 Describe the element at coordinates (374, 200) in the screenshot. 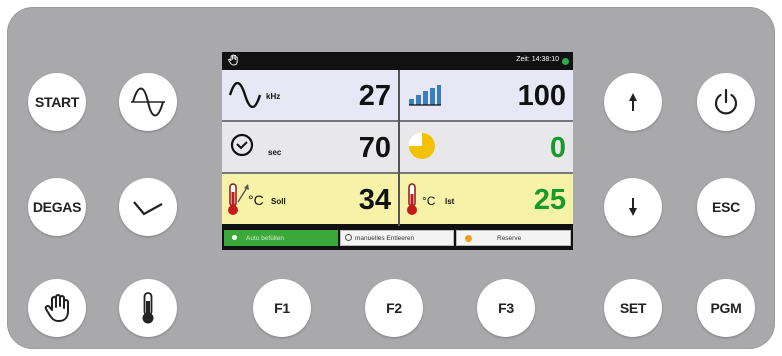

I see `target-temp-value: 34` at that location.